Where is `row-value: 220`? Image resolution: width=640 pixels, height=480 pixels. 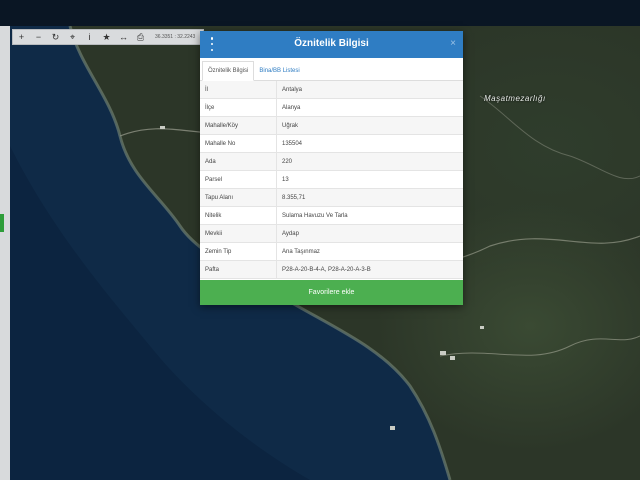
row-value: 220 is located at coordinates (369, 161).